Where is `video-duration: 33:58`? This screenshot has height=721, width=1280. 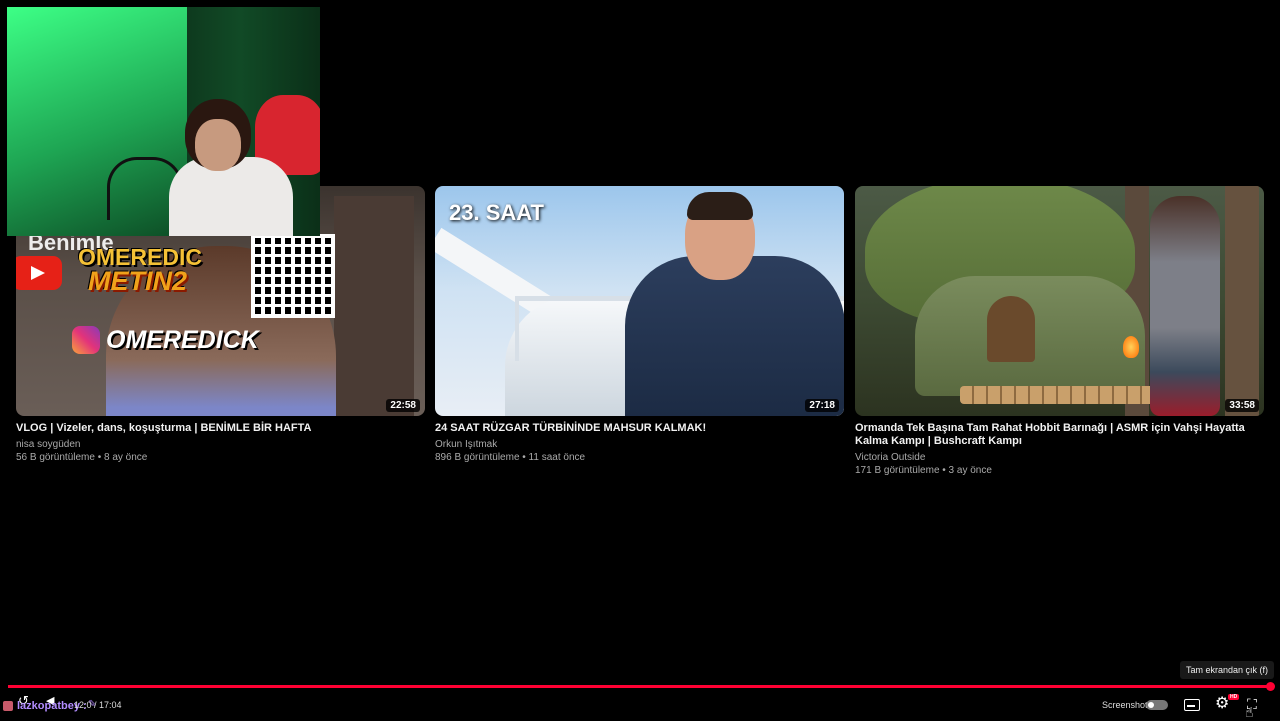 video-duration: 33:58 is located at coordinates (1242, 405).